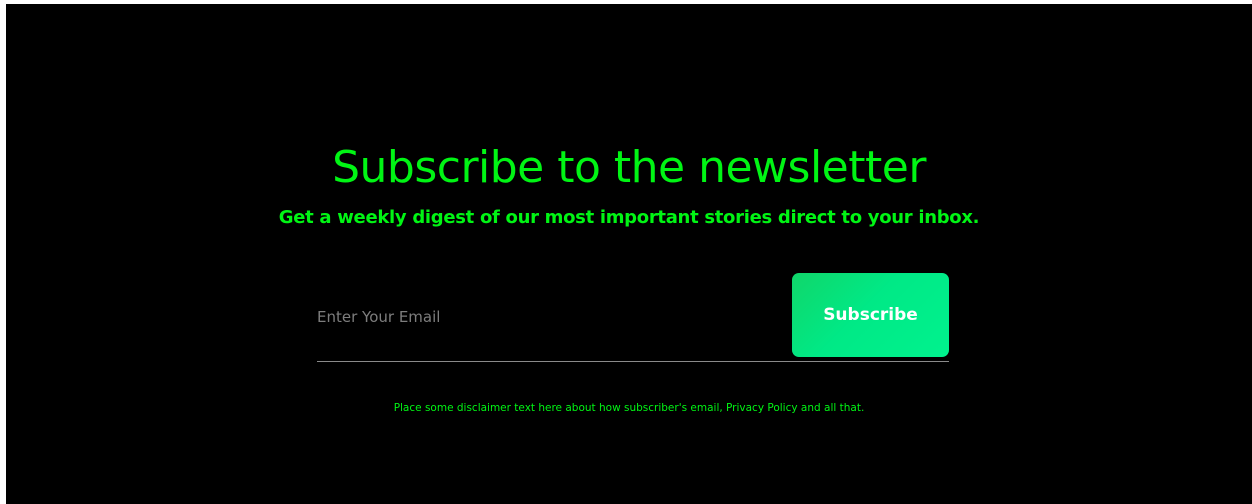  What do you see at coordinates (633, 318) in the screenshot?
I see `subscribe-form: Subscribe` at bounding box center [633, 318].